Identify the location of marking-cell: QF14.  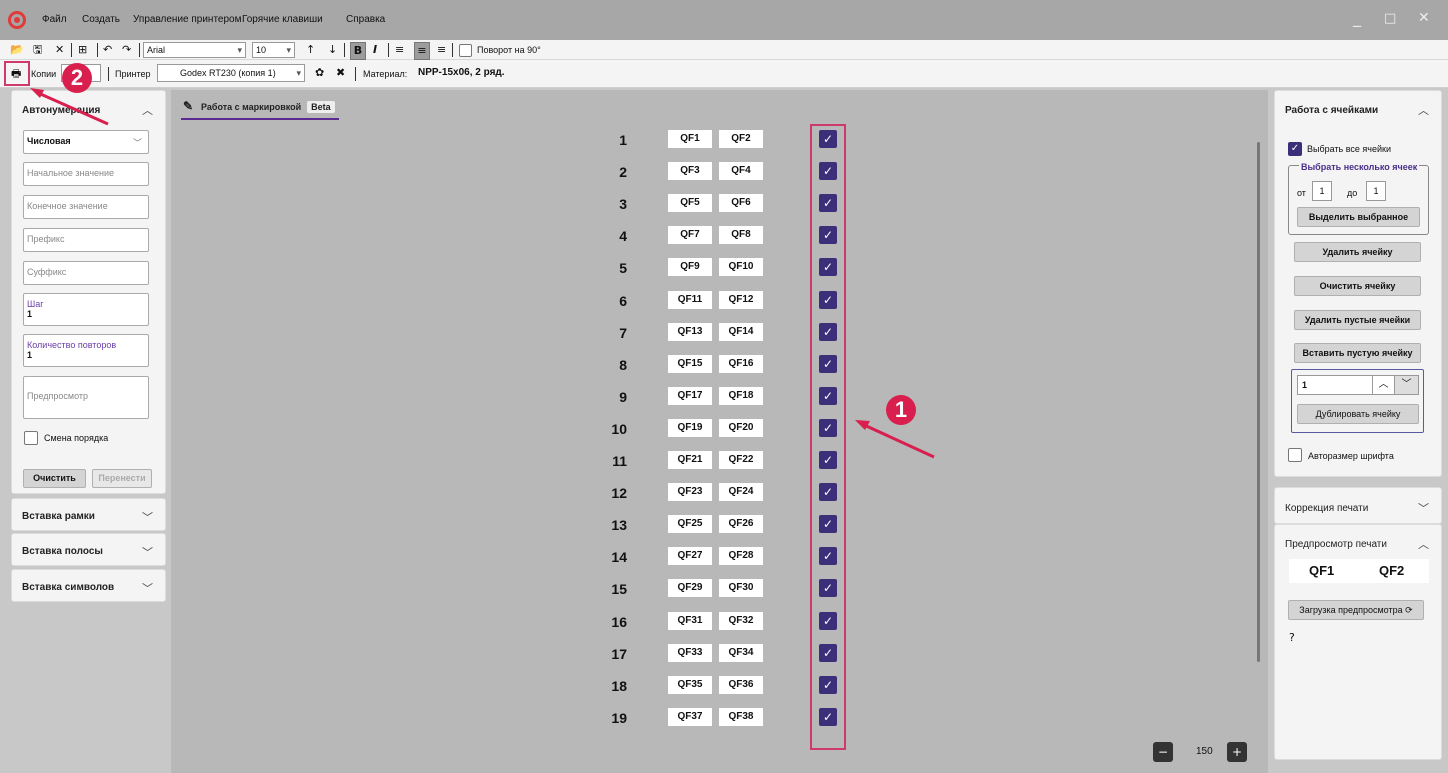
(741, 331).